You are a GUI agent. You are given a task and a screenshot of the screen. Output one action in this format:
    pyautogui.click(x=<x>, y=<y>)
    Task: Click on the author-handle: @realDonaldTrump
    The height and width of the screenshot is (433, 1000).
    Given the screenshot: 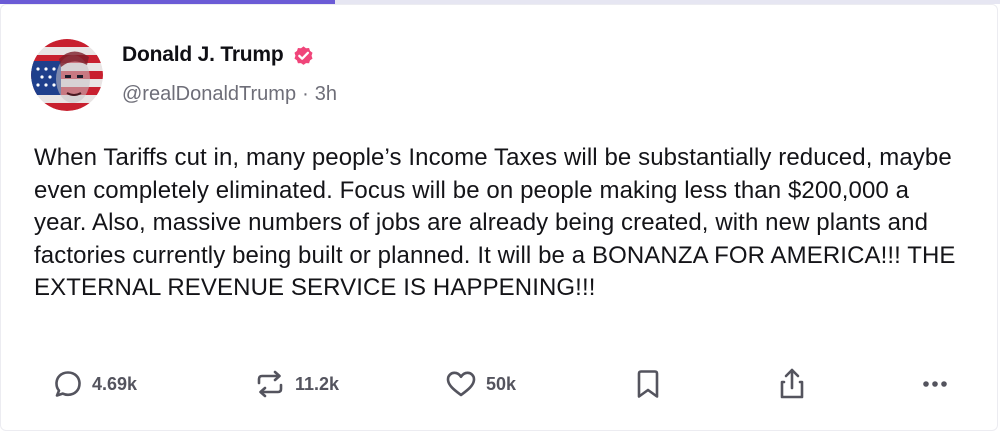 What is the action you would take?
    pyautogui.click(x=209, y=94)
    